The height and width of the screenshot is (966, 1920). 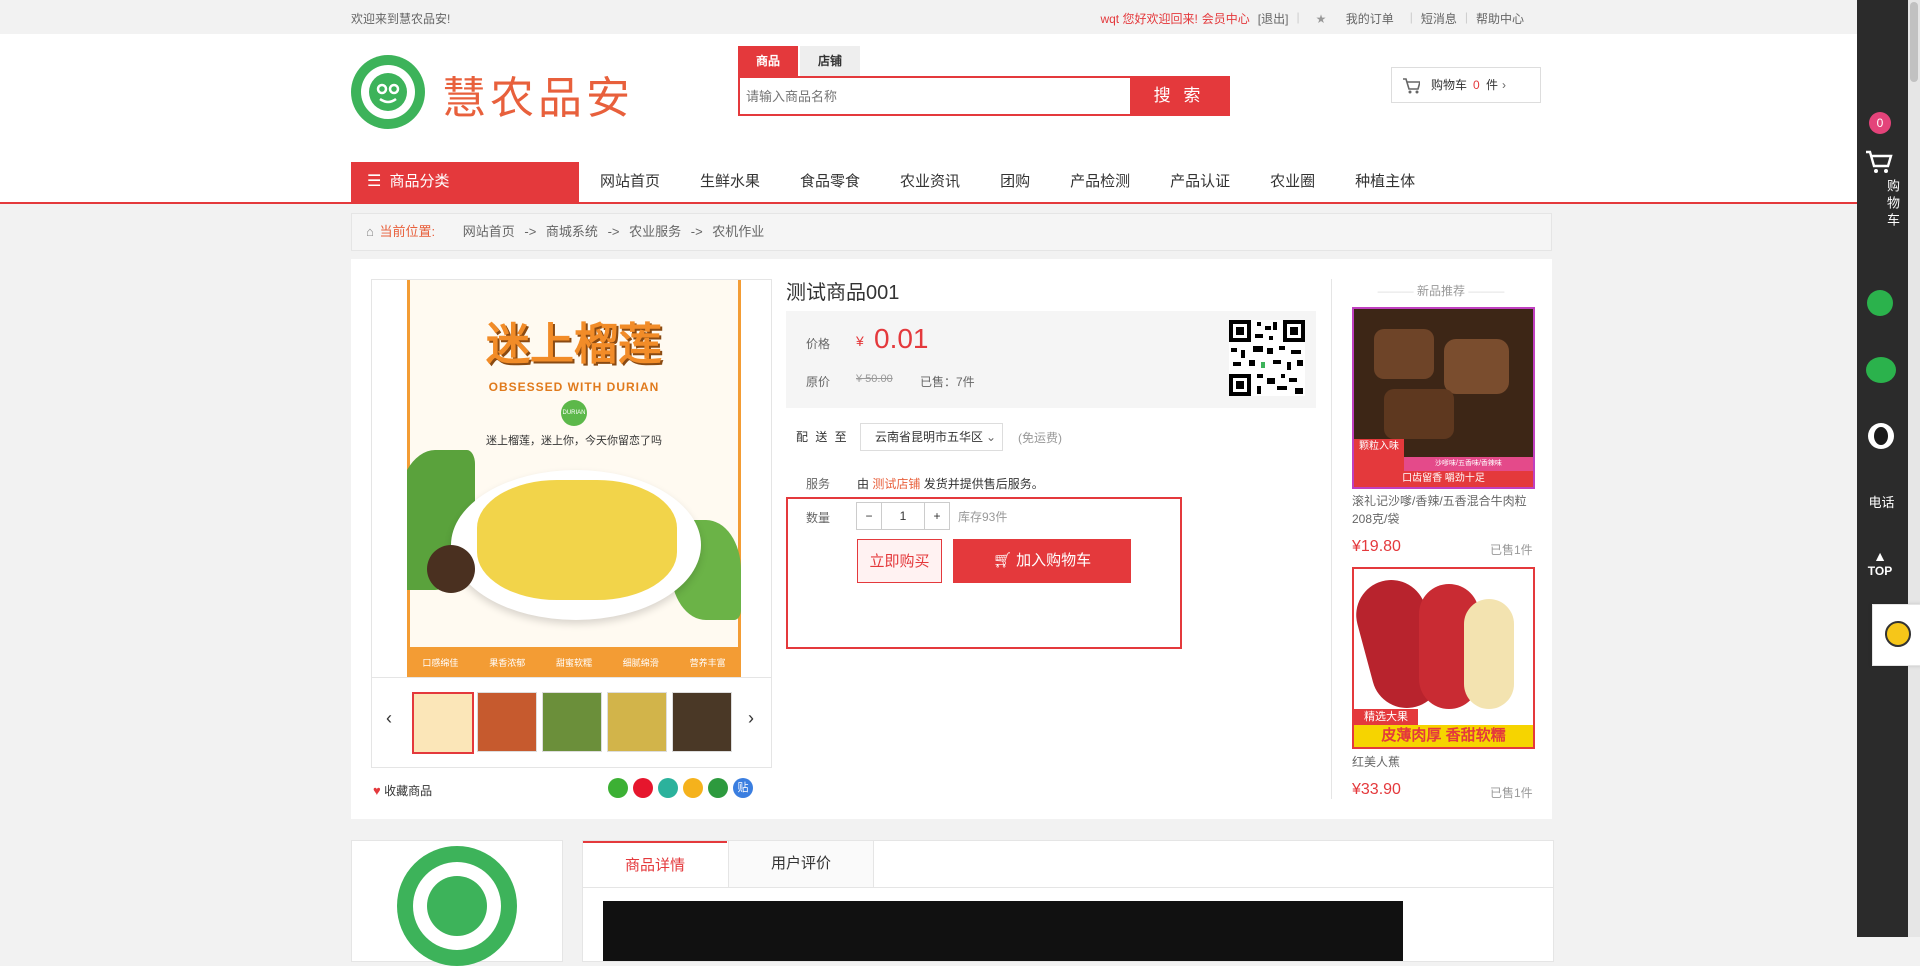 I want to click on breadcrumb-item: 网站首页, so click(x=489, y=231).